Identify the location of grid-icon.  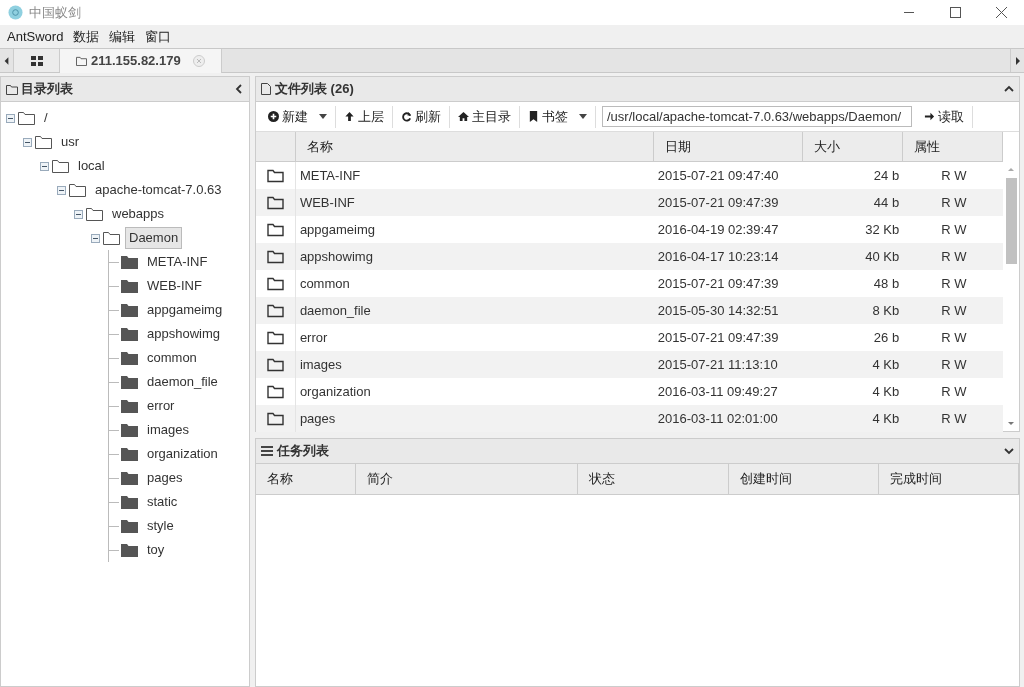
(36, 60).